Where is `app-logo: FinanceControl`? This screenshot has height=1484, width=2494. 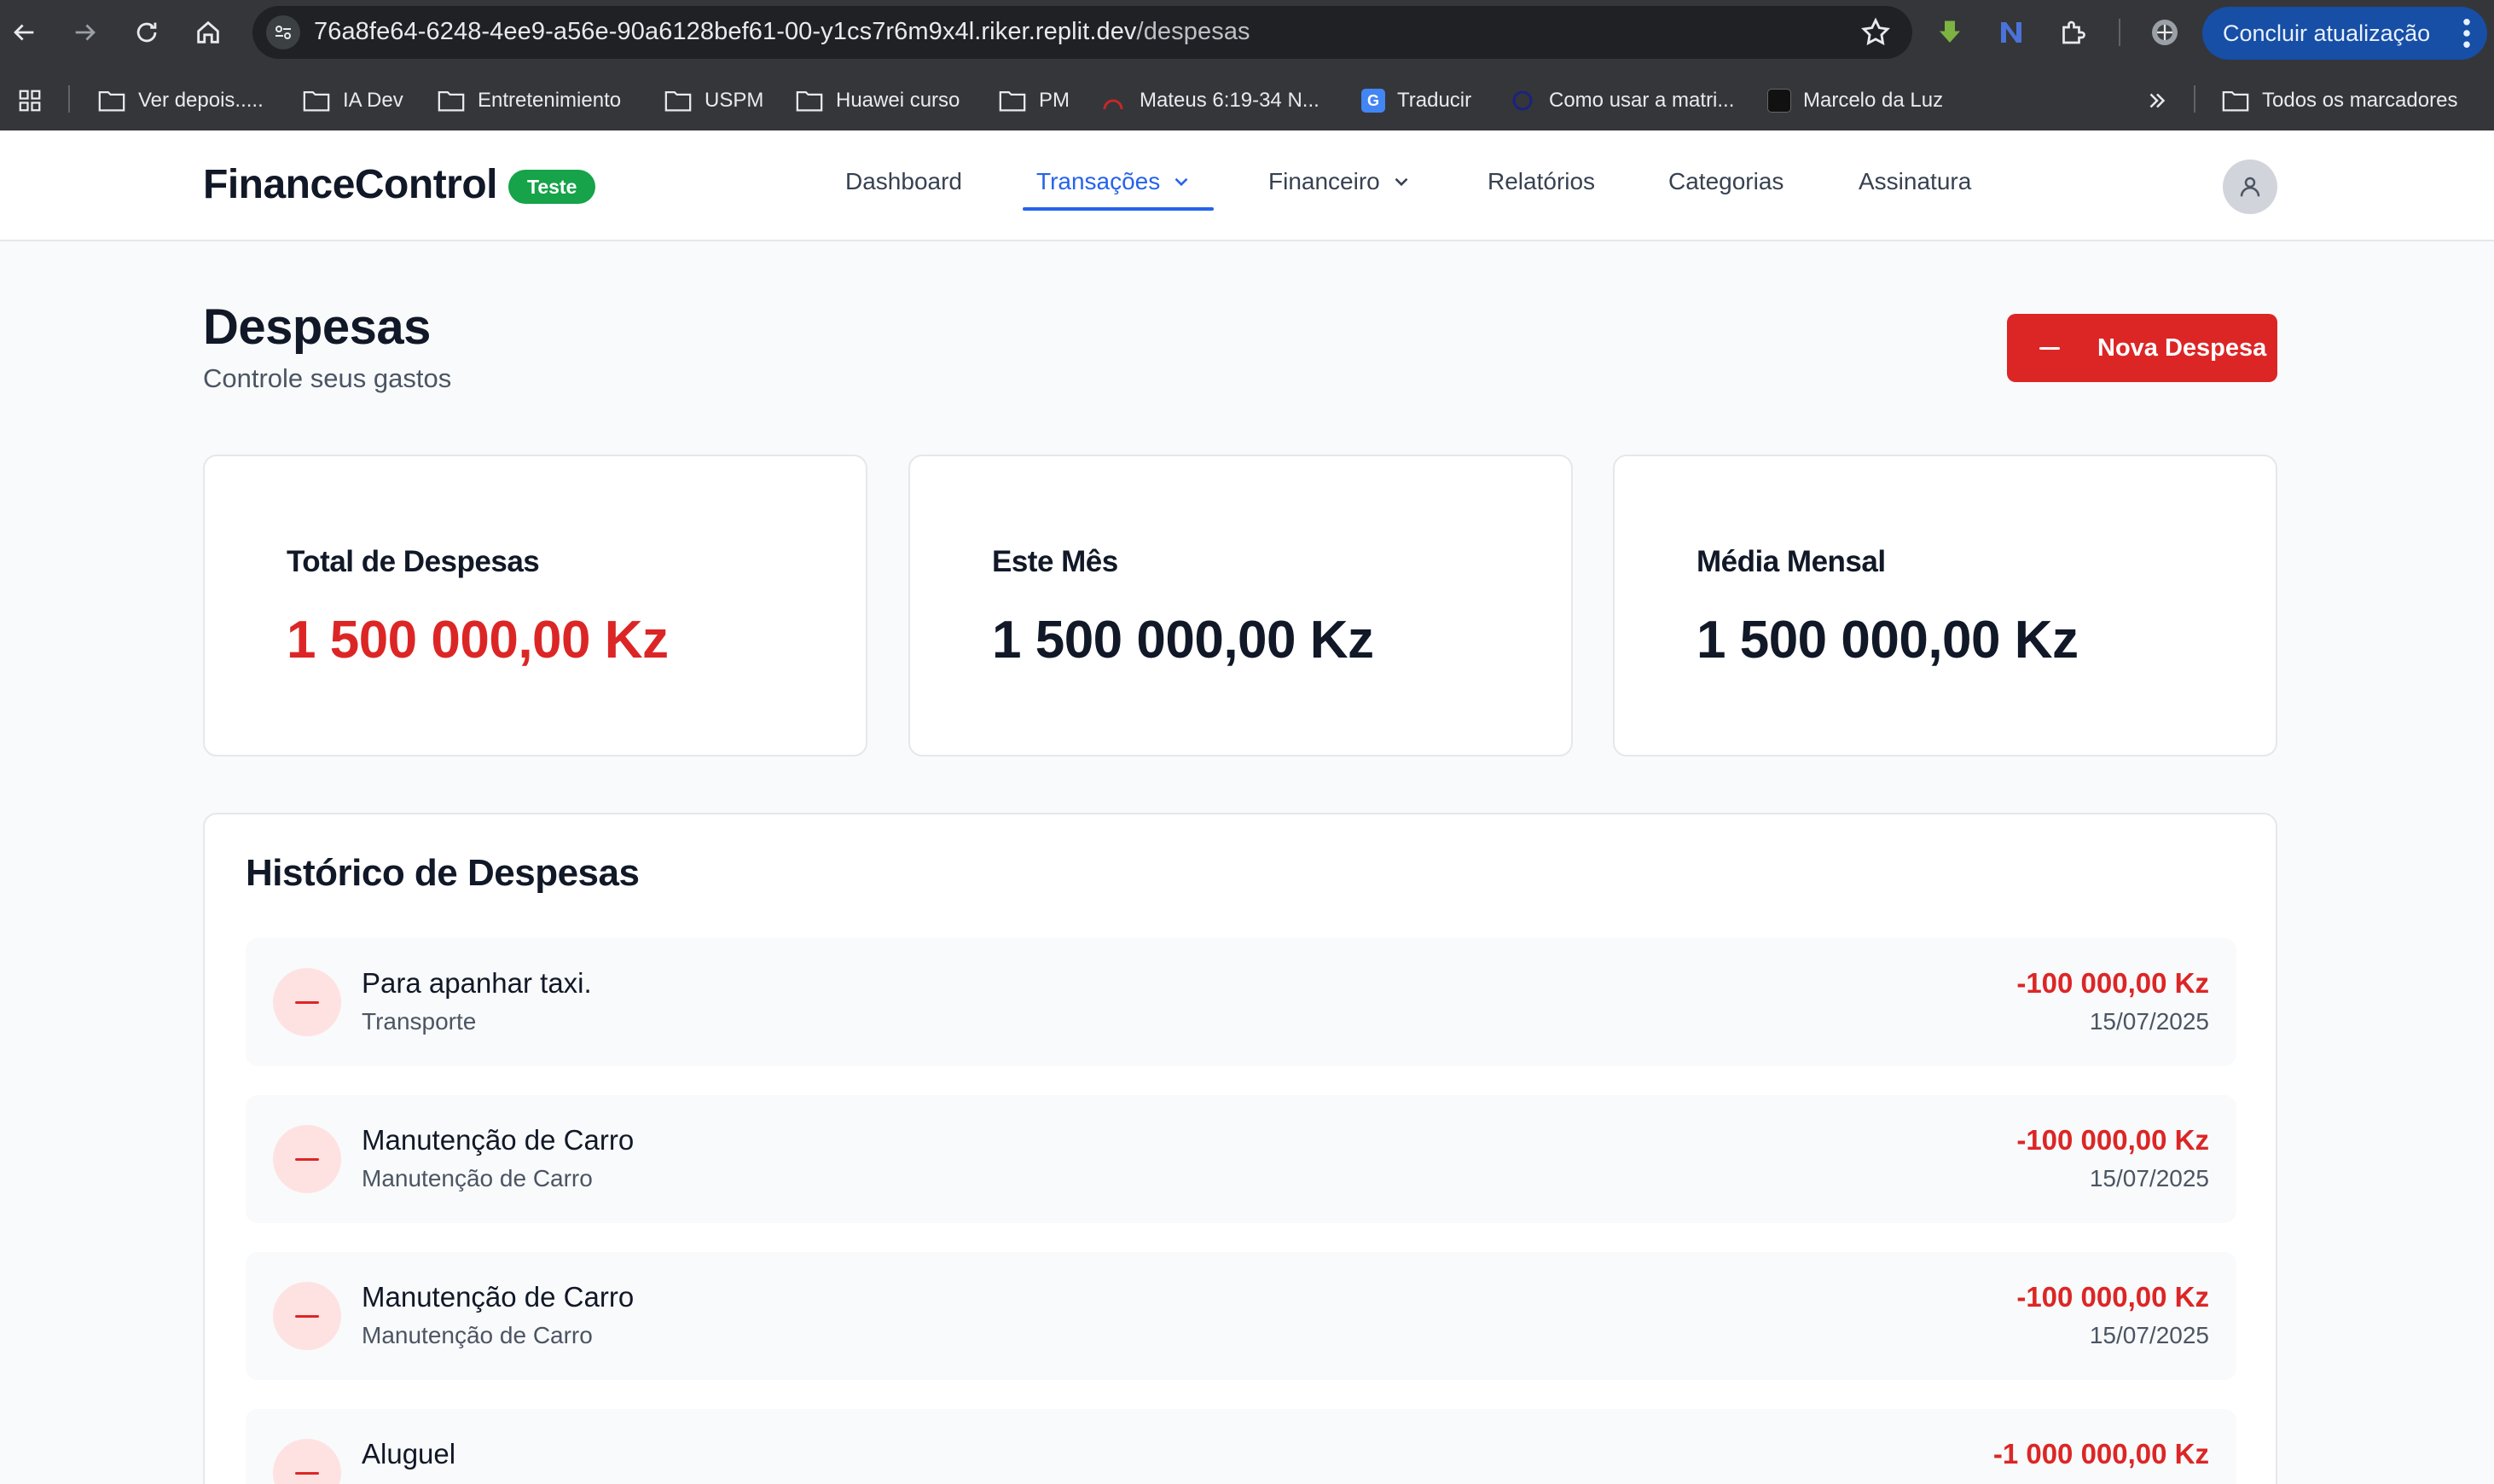 app-logo: FinanceControl is located at coordinates (350, 184).